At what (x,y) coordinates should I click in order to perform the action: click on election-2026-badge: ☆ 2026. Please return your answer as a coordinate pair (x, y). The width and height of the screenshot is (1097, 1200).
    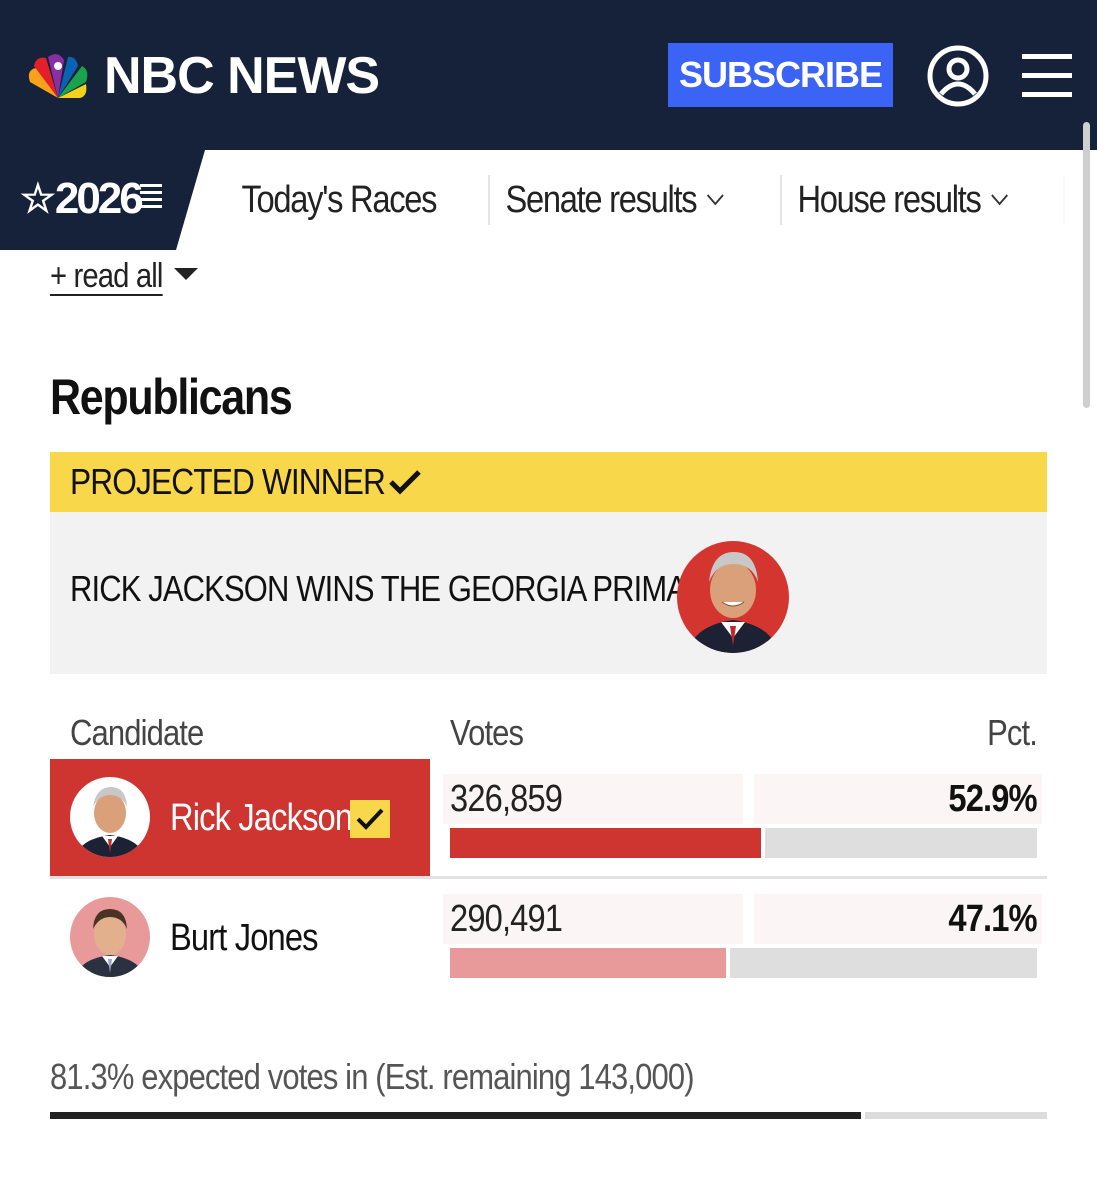
    Looking at the image, I should click on (102, 200).